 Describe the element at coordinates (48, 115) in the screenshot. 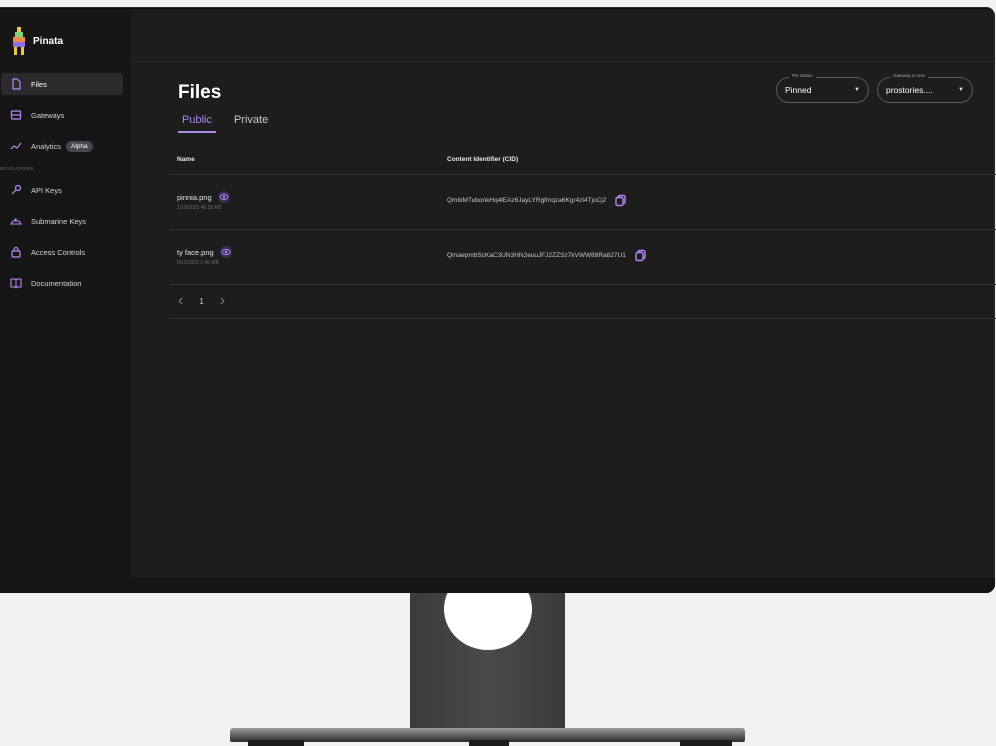

I see `sidebar-item-label: Gateways` at that location.